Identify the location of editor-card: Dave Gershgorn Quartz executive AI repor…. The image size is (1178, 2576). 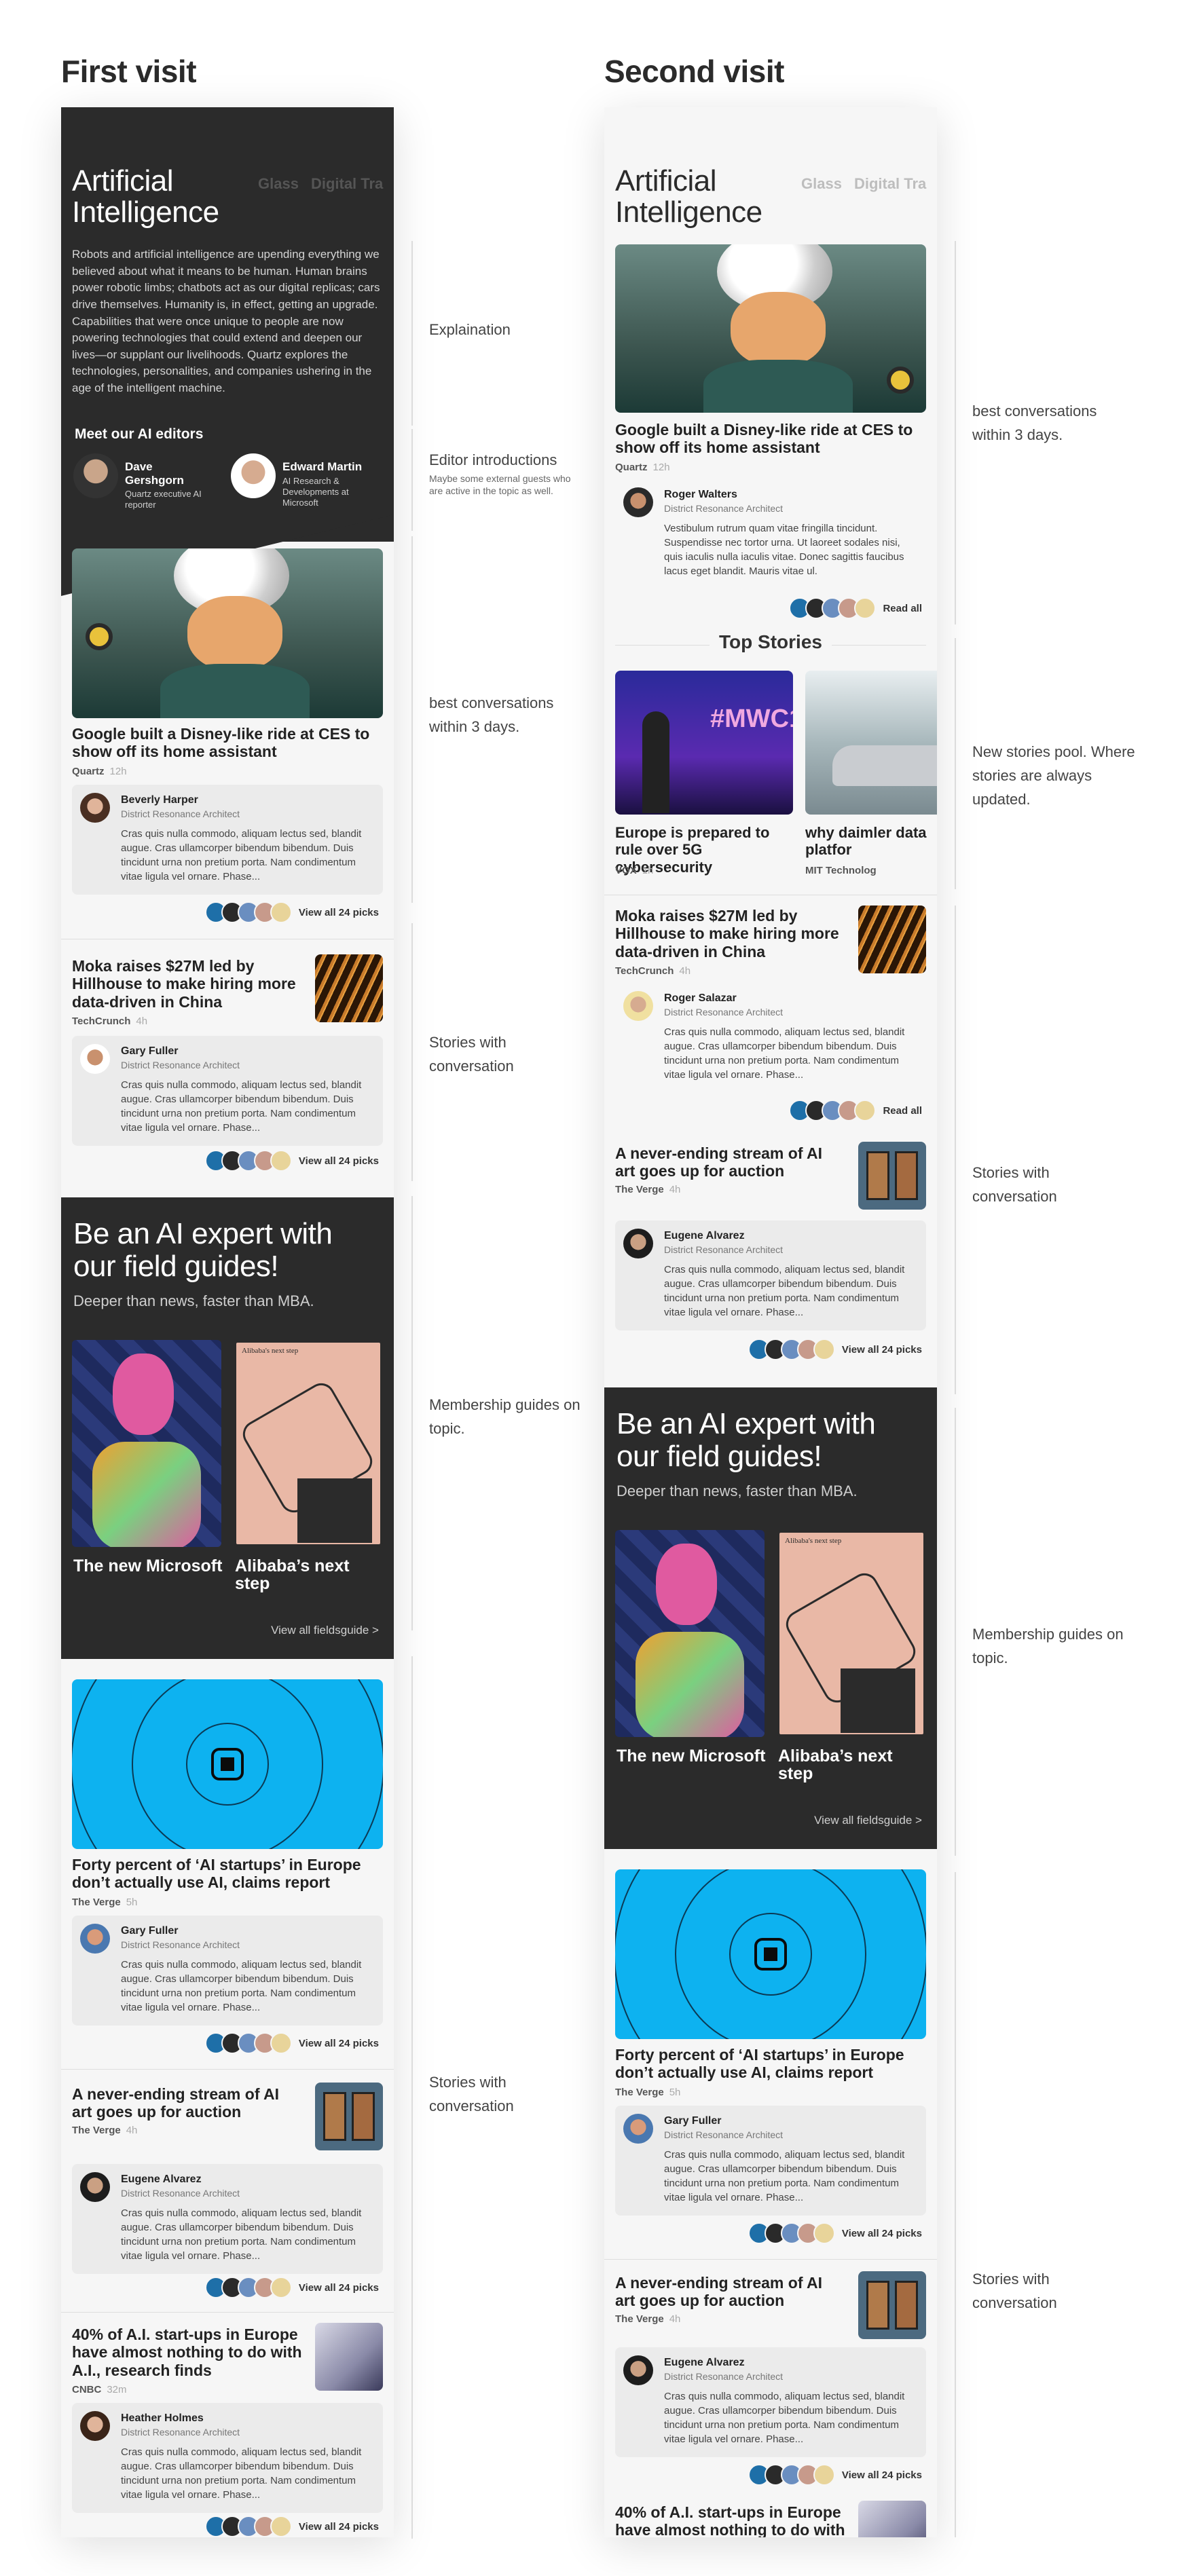
(139, 482).